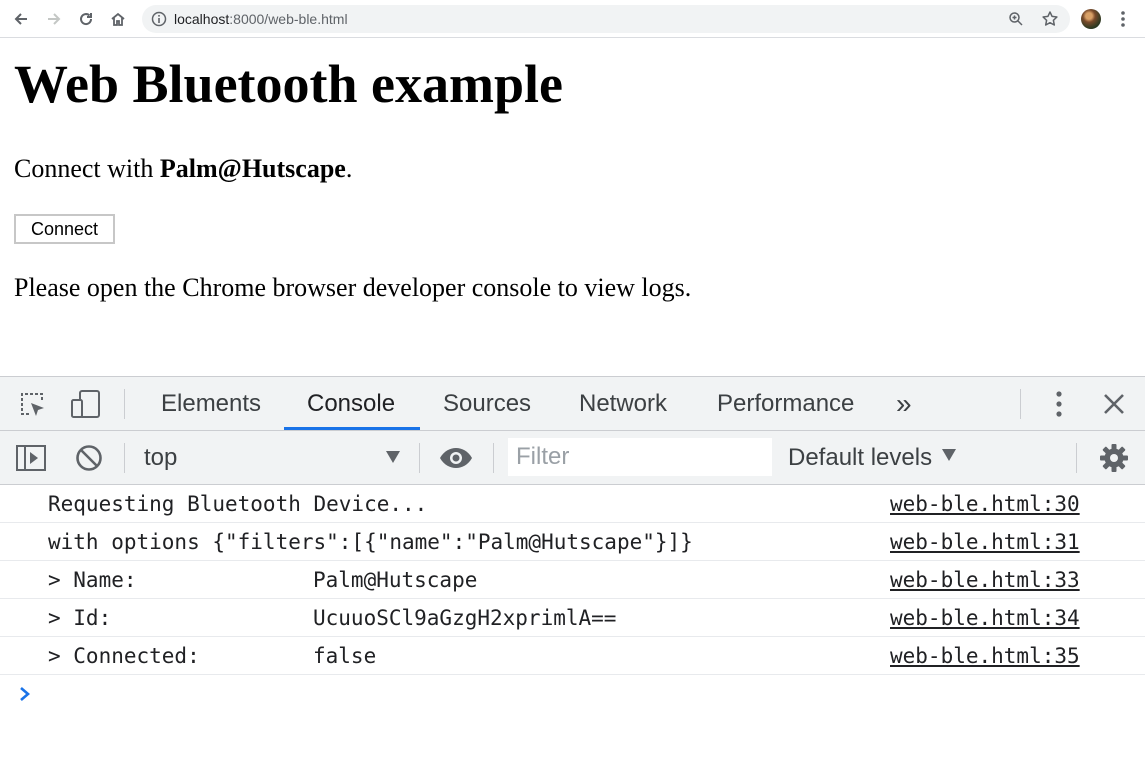  Describe the element at coordinates (985, 504) in the screenshot. I see `source-link: web-ble.html:30` at that location.